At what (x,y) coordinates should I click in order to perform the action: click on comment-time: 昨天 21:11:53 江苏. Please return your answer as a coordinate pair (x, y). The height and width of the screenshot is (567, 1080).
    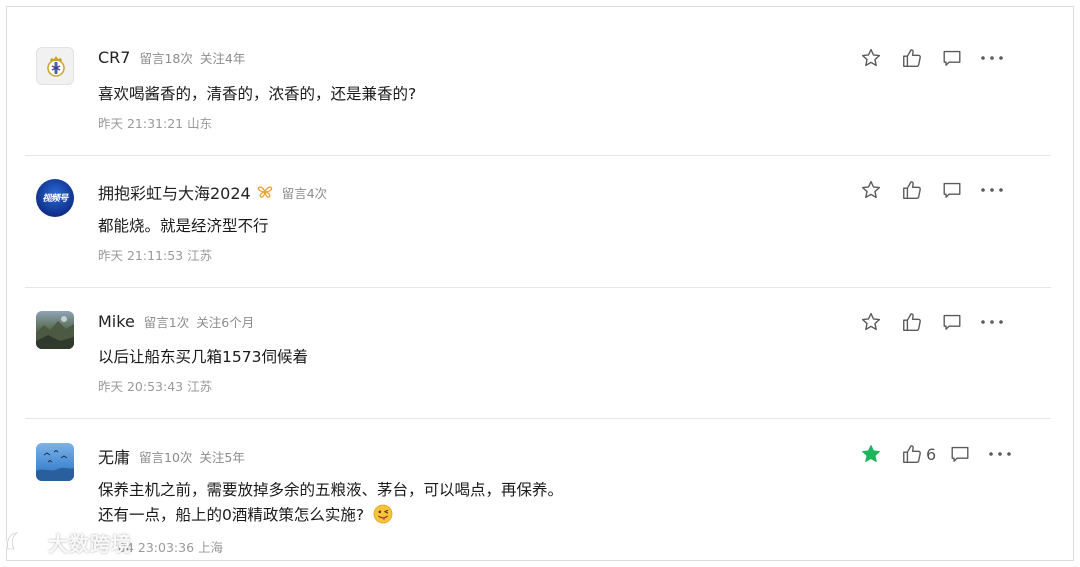
    Looking at the image, I should click on (155, 255).